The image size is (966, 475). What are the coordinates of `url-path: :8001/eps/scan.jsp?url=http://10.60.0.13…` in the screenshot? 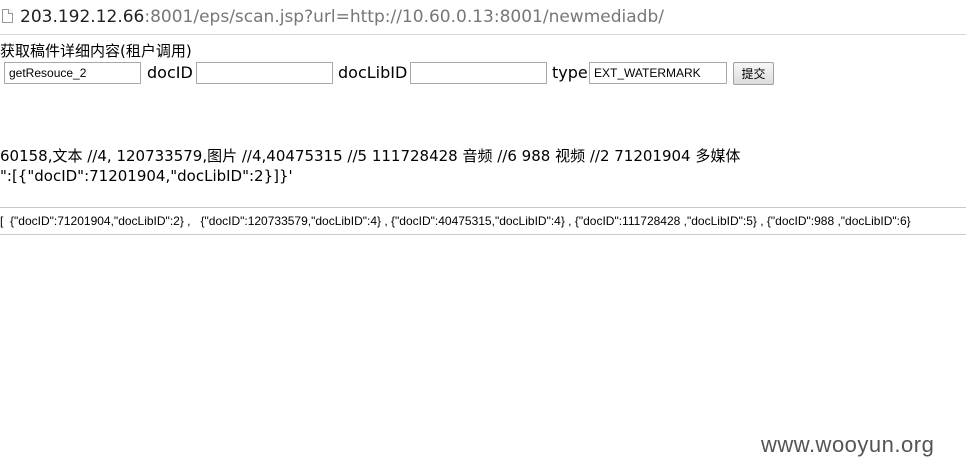 It's located at (404, 17).